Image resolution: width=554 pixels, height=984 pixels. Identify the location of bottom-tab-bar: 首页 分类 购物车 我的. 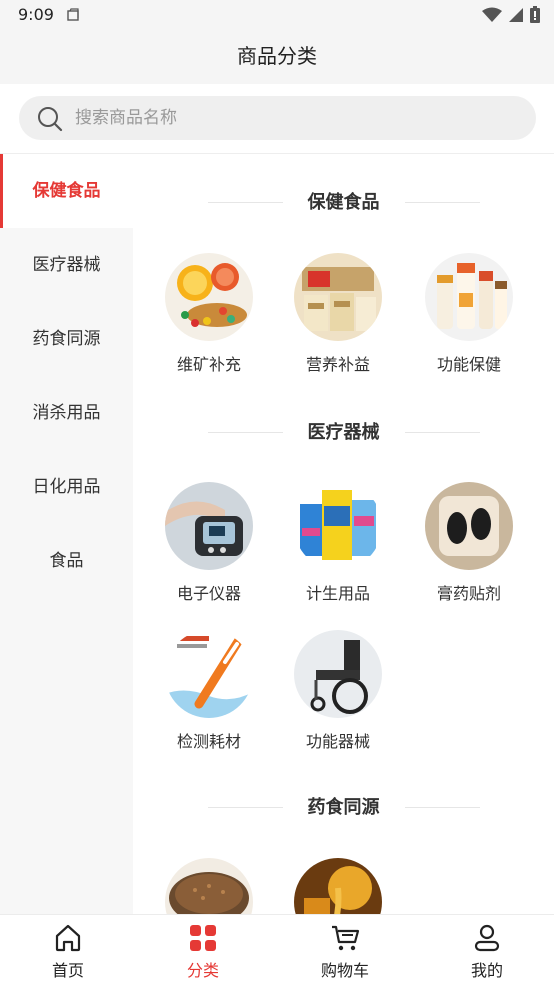
(277, 949).